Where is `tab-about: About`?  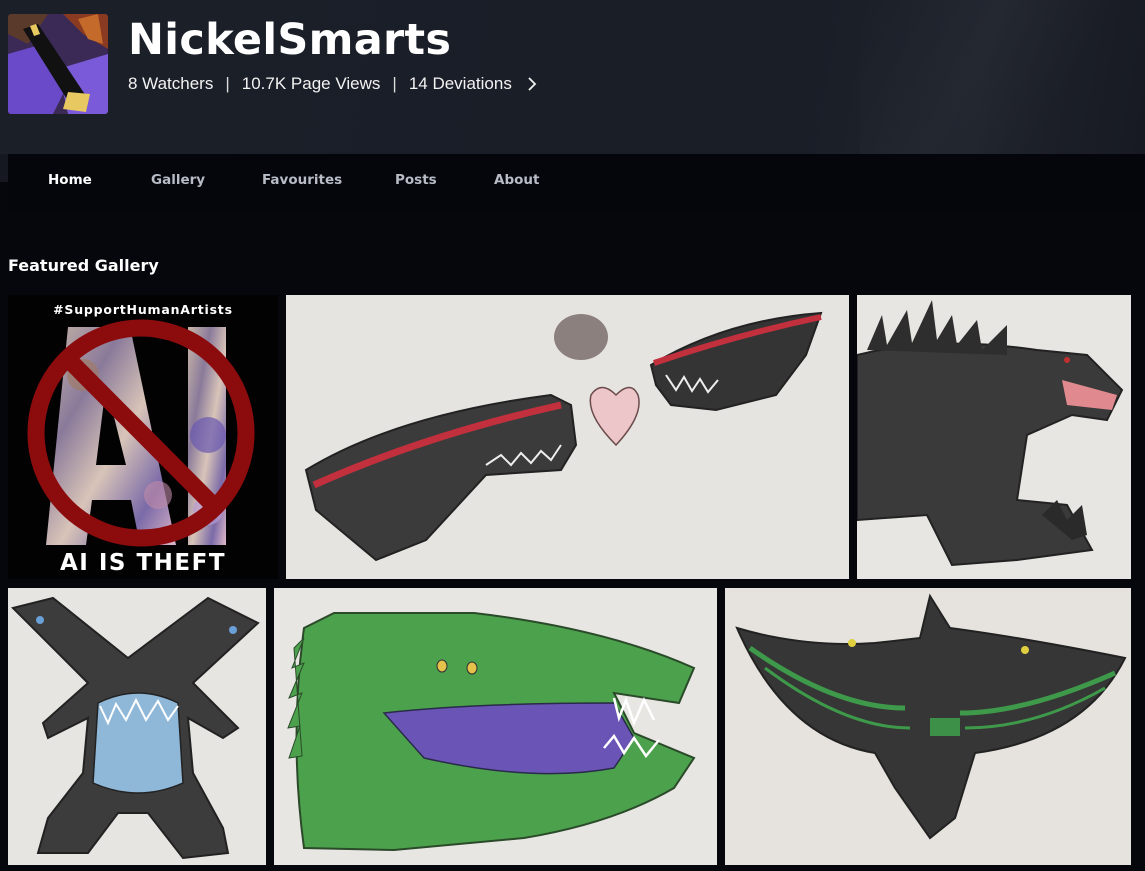
tab-about: About is located at coordinates (516, 180).